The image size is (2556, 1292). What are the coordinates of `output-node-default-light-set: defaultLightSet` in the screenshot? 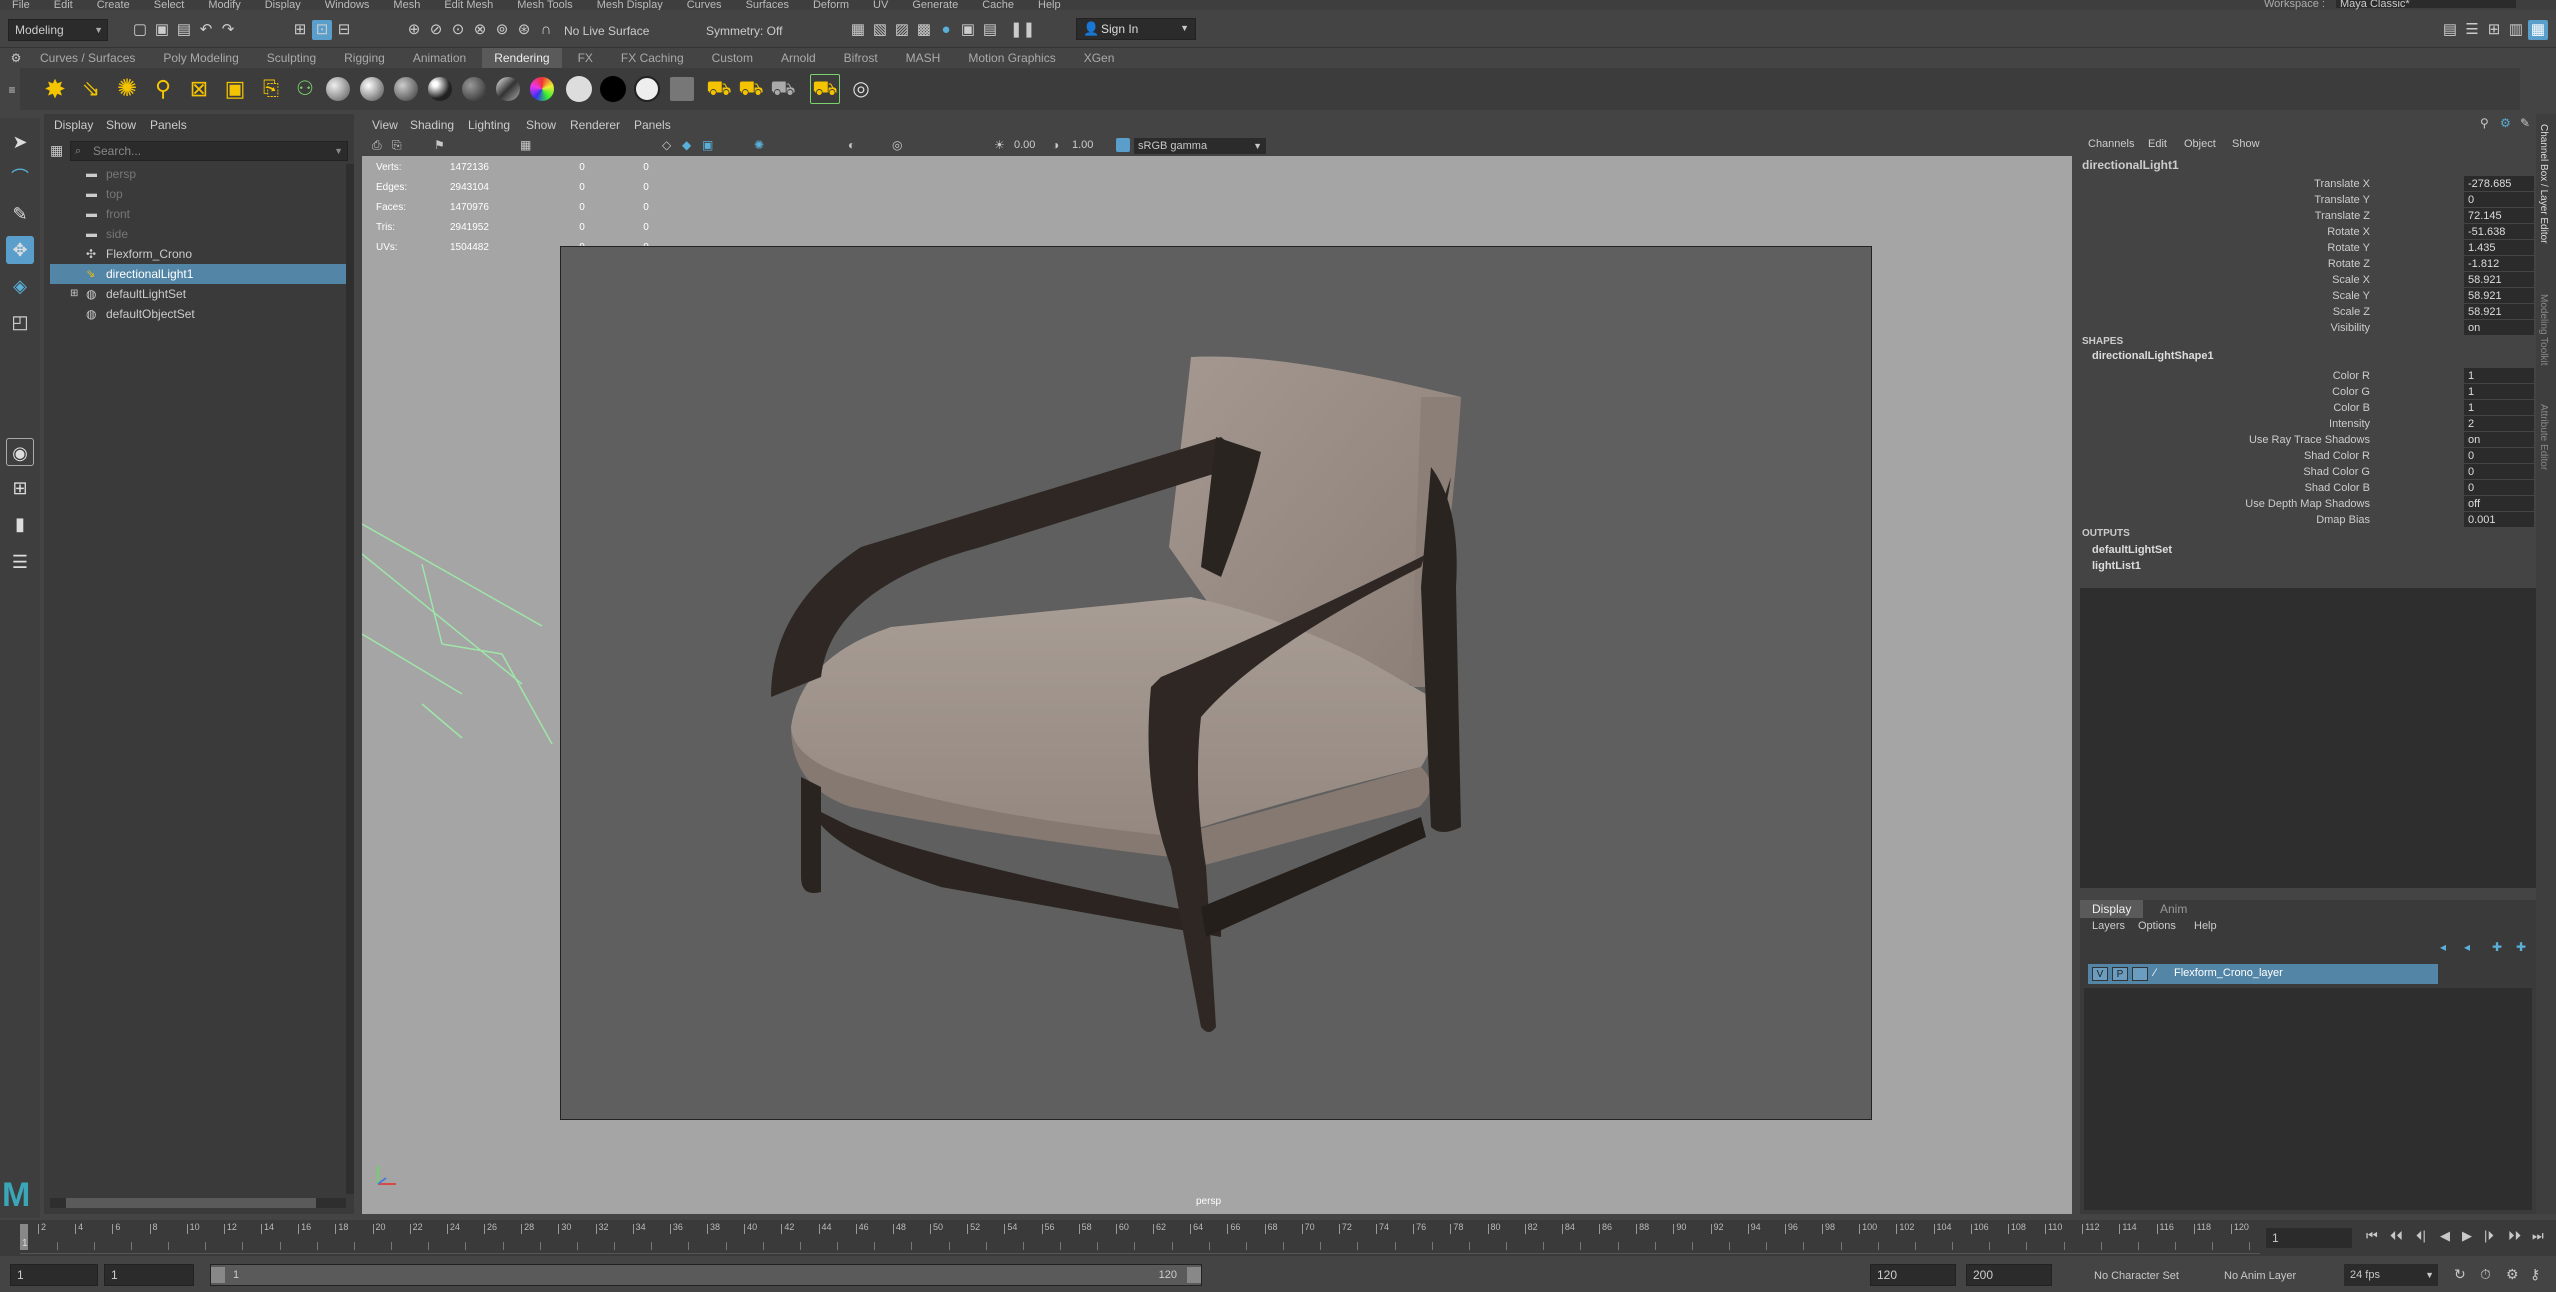 It's located at (2132, 550).